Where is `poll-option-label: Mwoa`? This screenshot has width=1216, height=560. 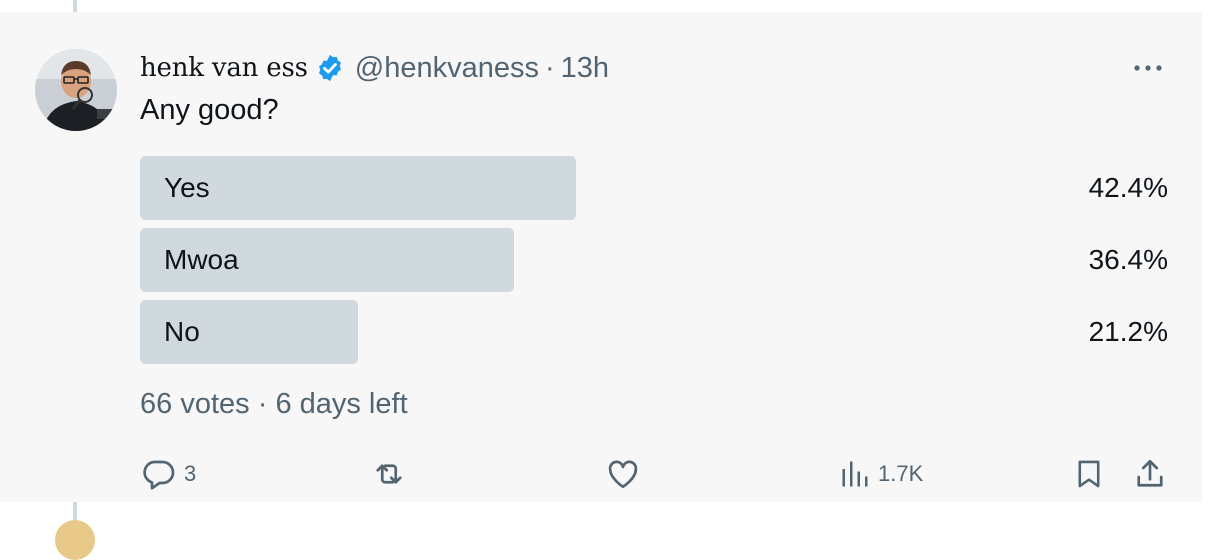 poll-option-label: Mwoa is located at coordinates (201, 259).